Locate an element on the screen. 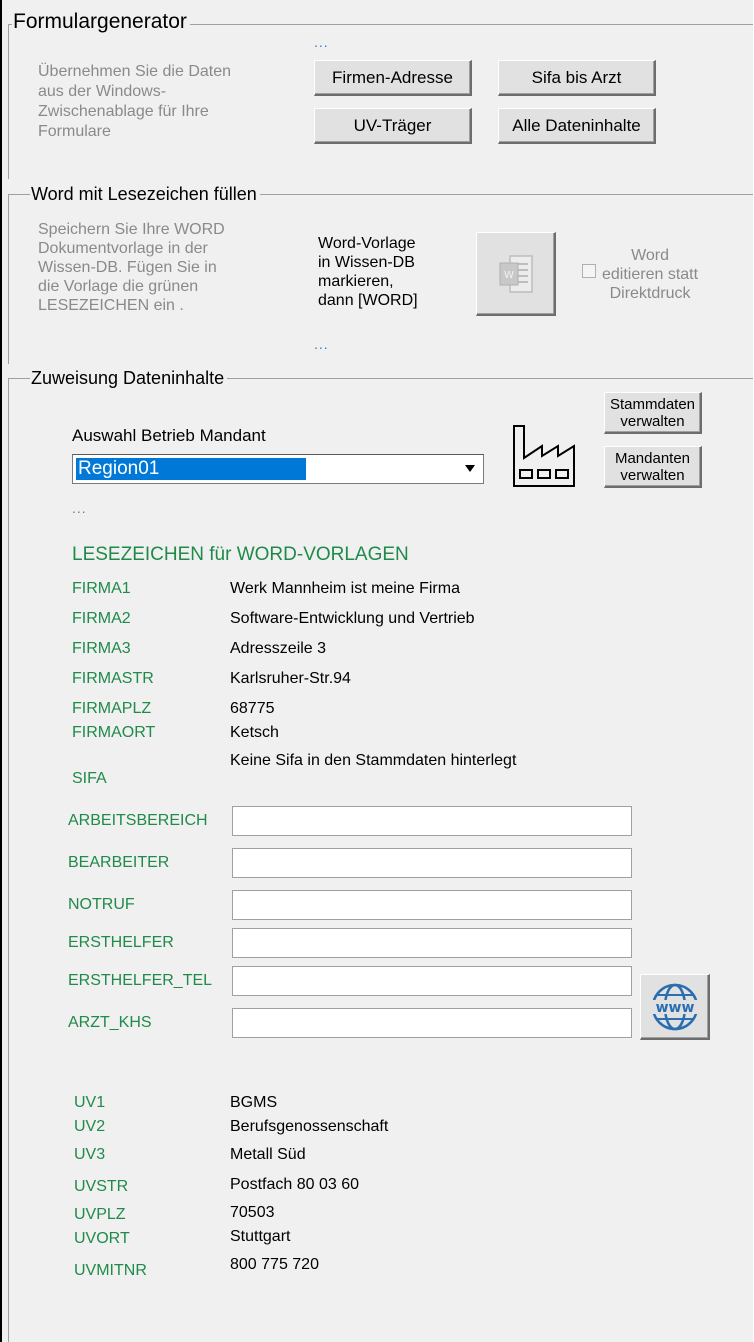 The height and width of the screenshot is (1342, 754). instruction-line: dann [WORD] is located at coordinates (368, 300).